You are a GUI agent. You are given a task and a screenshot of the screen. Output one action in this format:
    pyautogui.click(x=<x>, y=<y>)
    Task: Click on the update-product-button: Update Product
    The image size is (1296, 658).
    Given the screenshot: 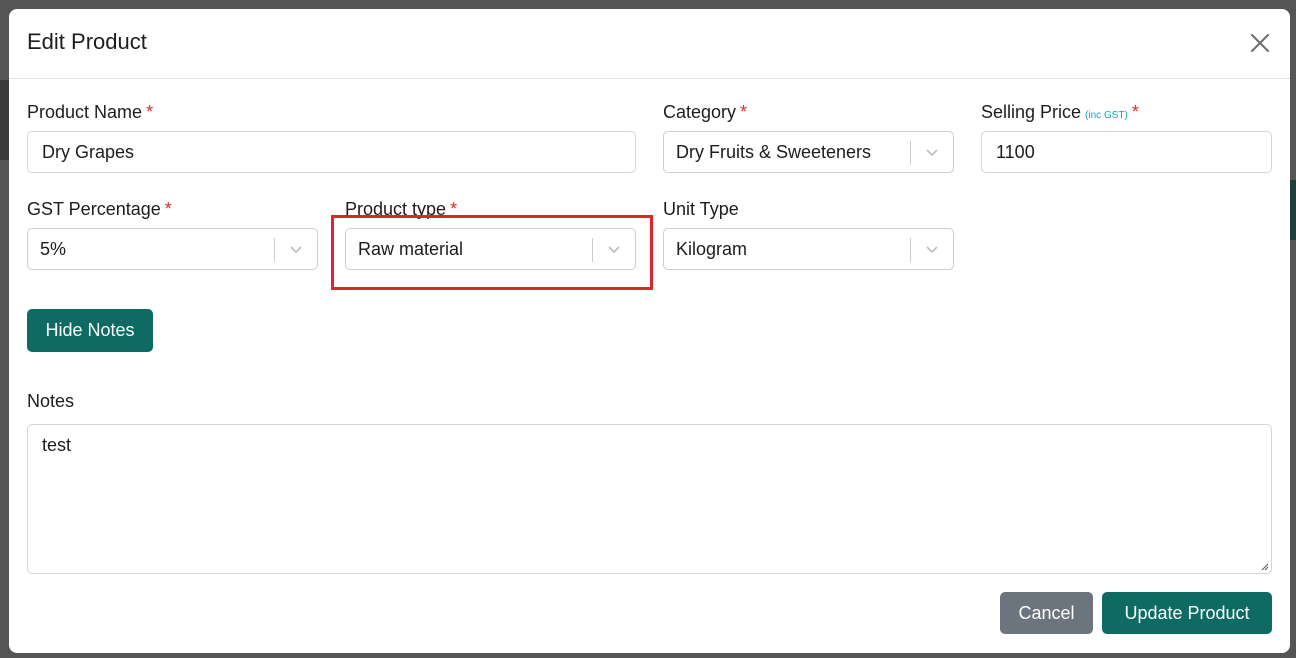 What is the action you would take?
    pyautogui.click(x=1187, y=613)
    